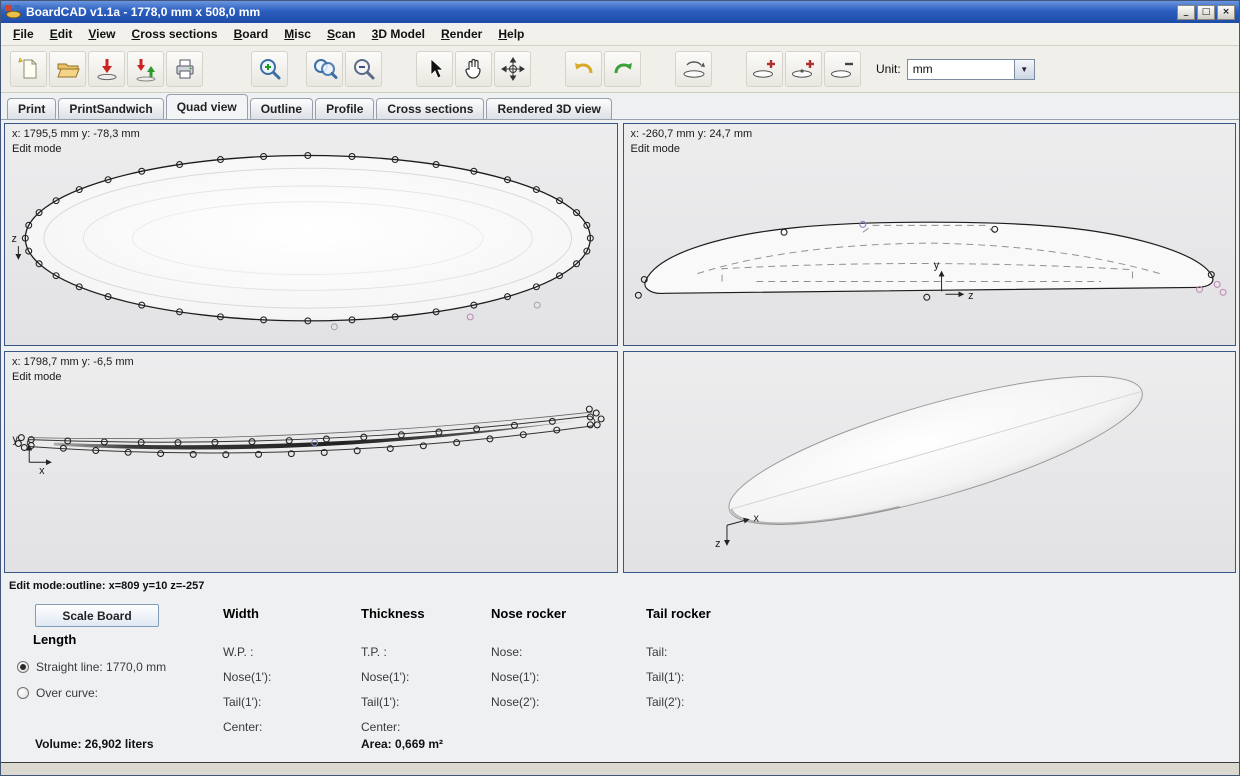 The width and height of the screenshot is (1240, 776). What do you see at coordinates (206, 106) in the screenshot?
I see `tab-quad-view: Quad view` at bounding box center [206, 106].